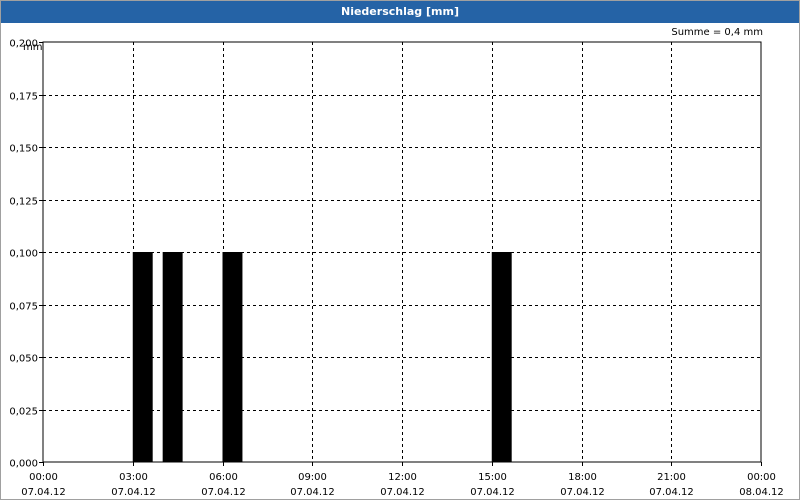 The image size is (800, 500). What do you see at coordinates (133, 477) in the screenshot?
I see `x-tick-label-time: 03:00` at bounding box center [133, 477].